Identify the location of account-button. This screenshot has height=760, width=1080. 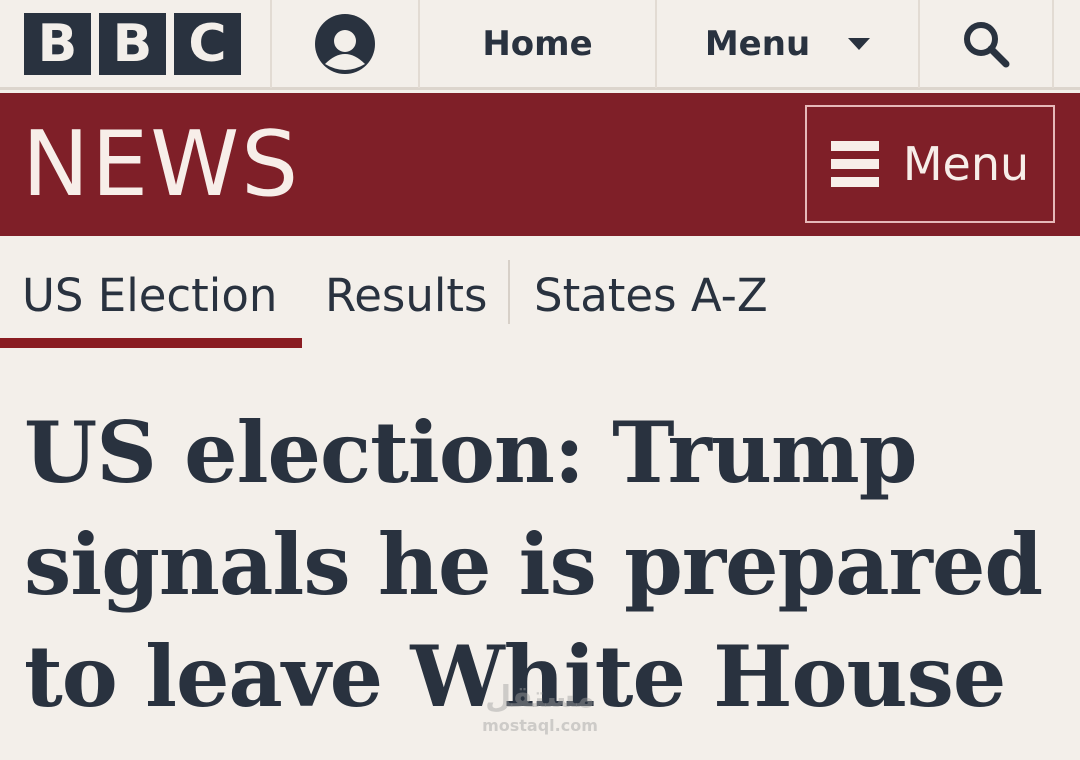
(346, 44).